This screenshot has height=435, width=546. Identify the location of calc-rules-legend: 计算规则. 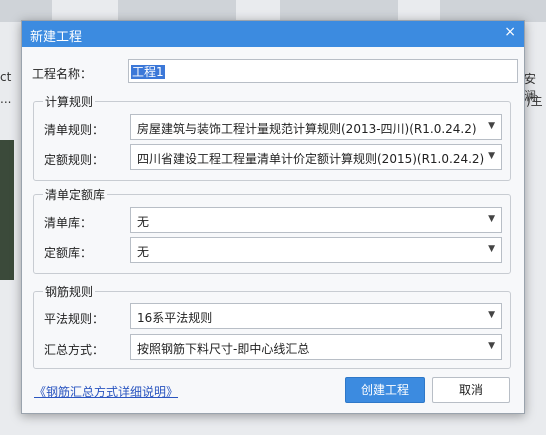
(69, 101).